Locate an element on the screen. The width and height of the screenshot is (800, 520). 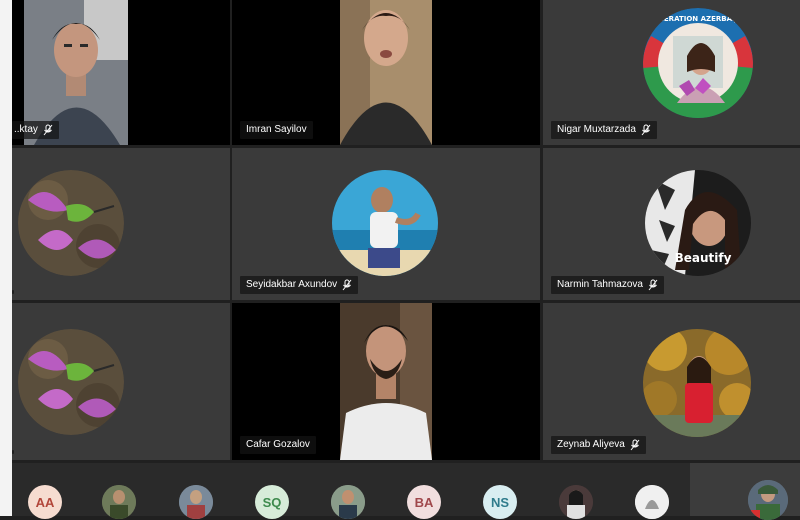
initials: AA is located at coordinates (45, 502).